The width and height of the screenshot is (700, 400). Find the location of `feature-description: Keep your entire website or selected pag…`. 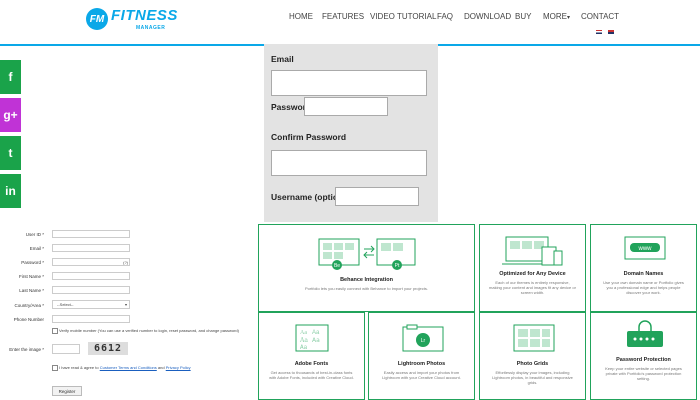

feature-description: Keep your entire website or selected pag… is located at coordinates (643, 373).